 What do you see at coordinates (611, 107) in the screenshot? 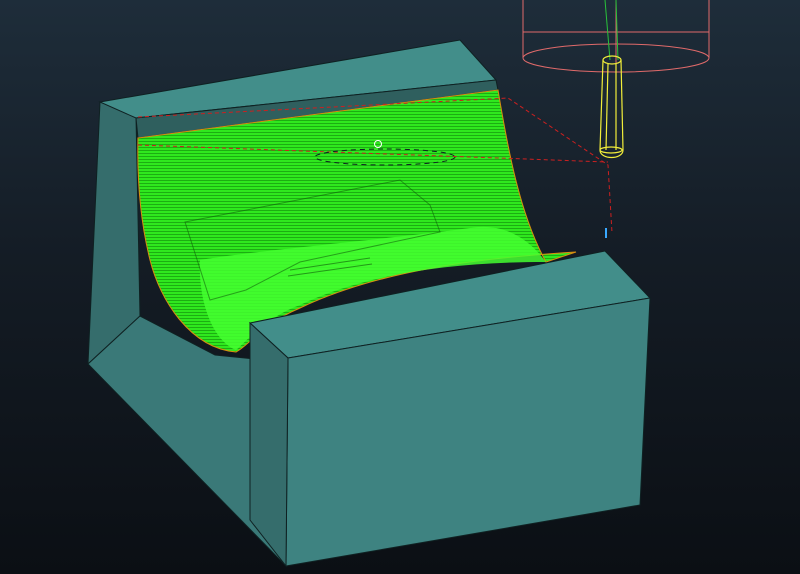
I see `cutting-tool` at bounding box center [611, 107].